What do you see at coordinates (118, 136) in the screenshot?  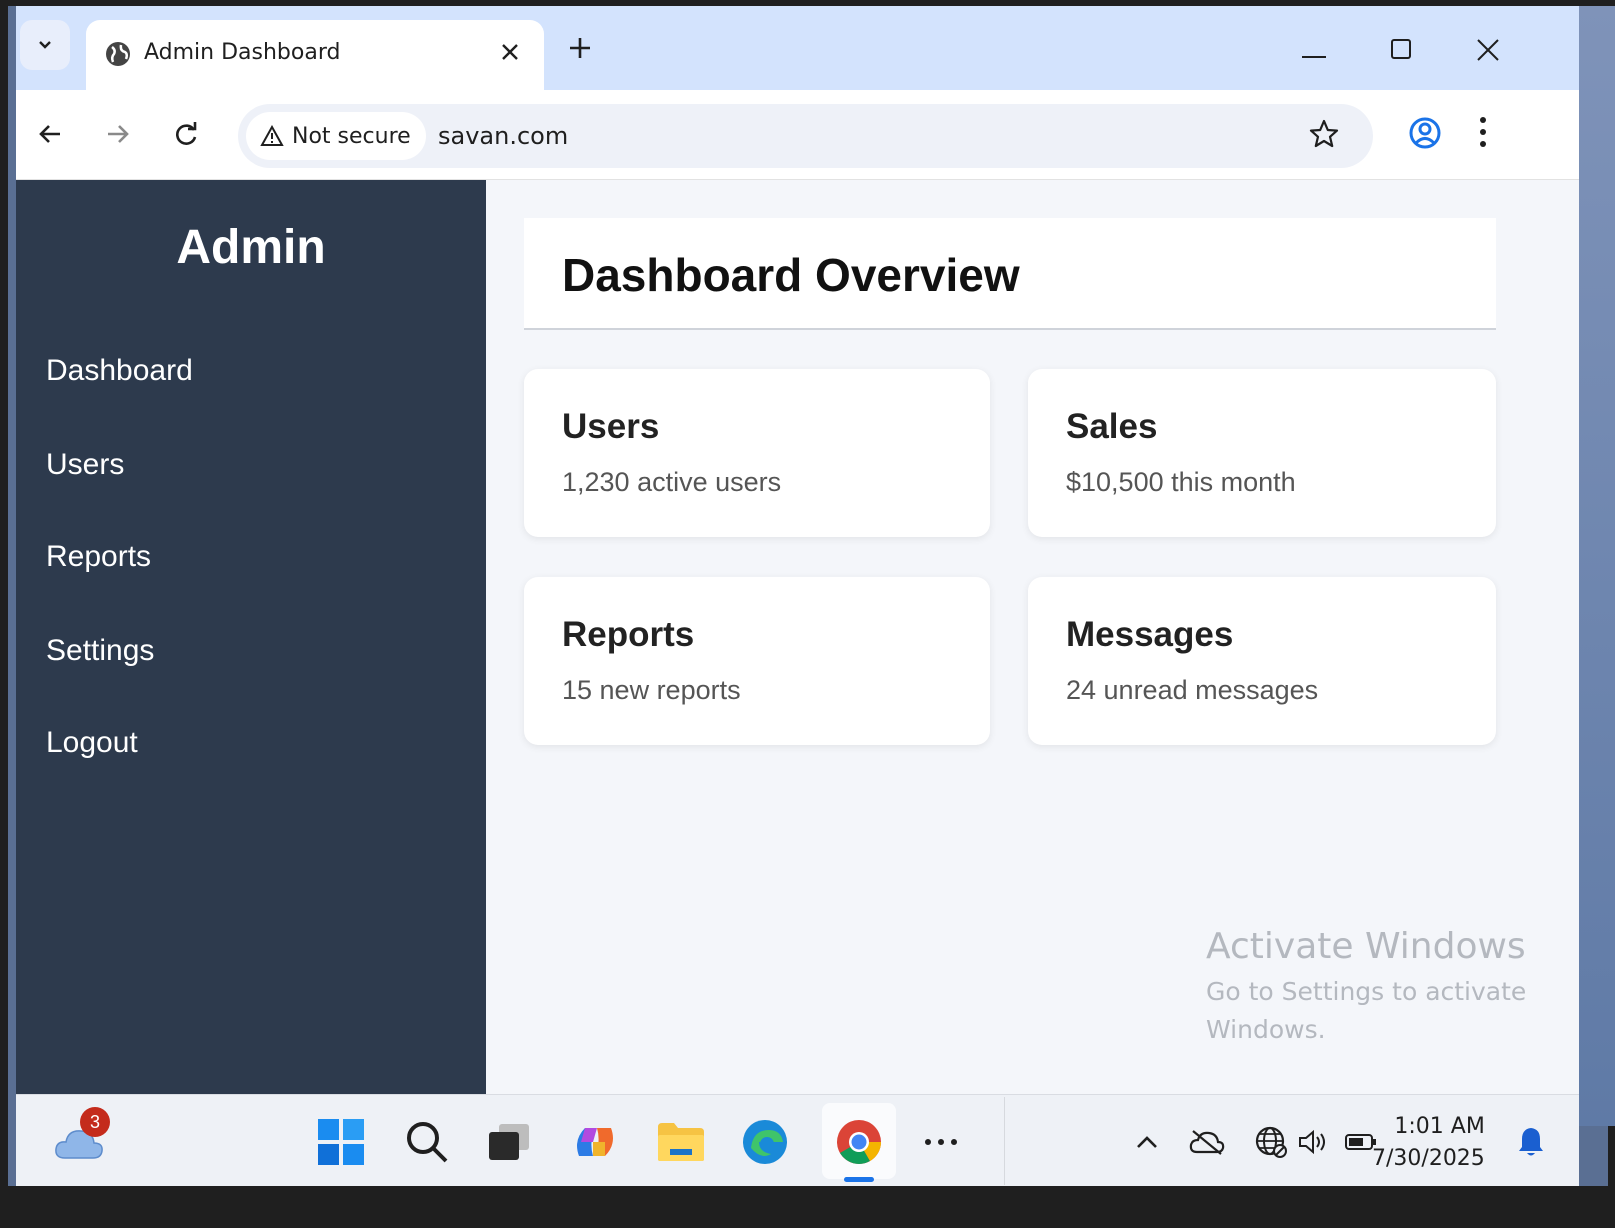 I see `forward-arrow-icon` at bounding box center [118, 136].